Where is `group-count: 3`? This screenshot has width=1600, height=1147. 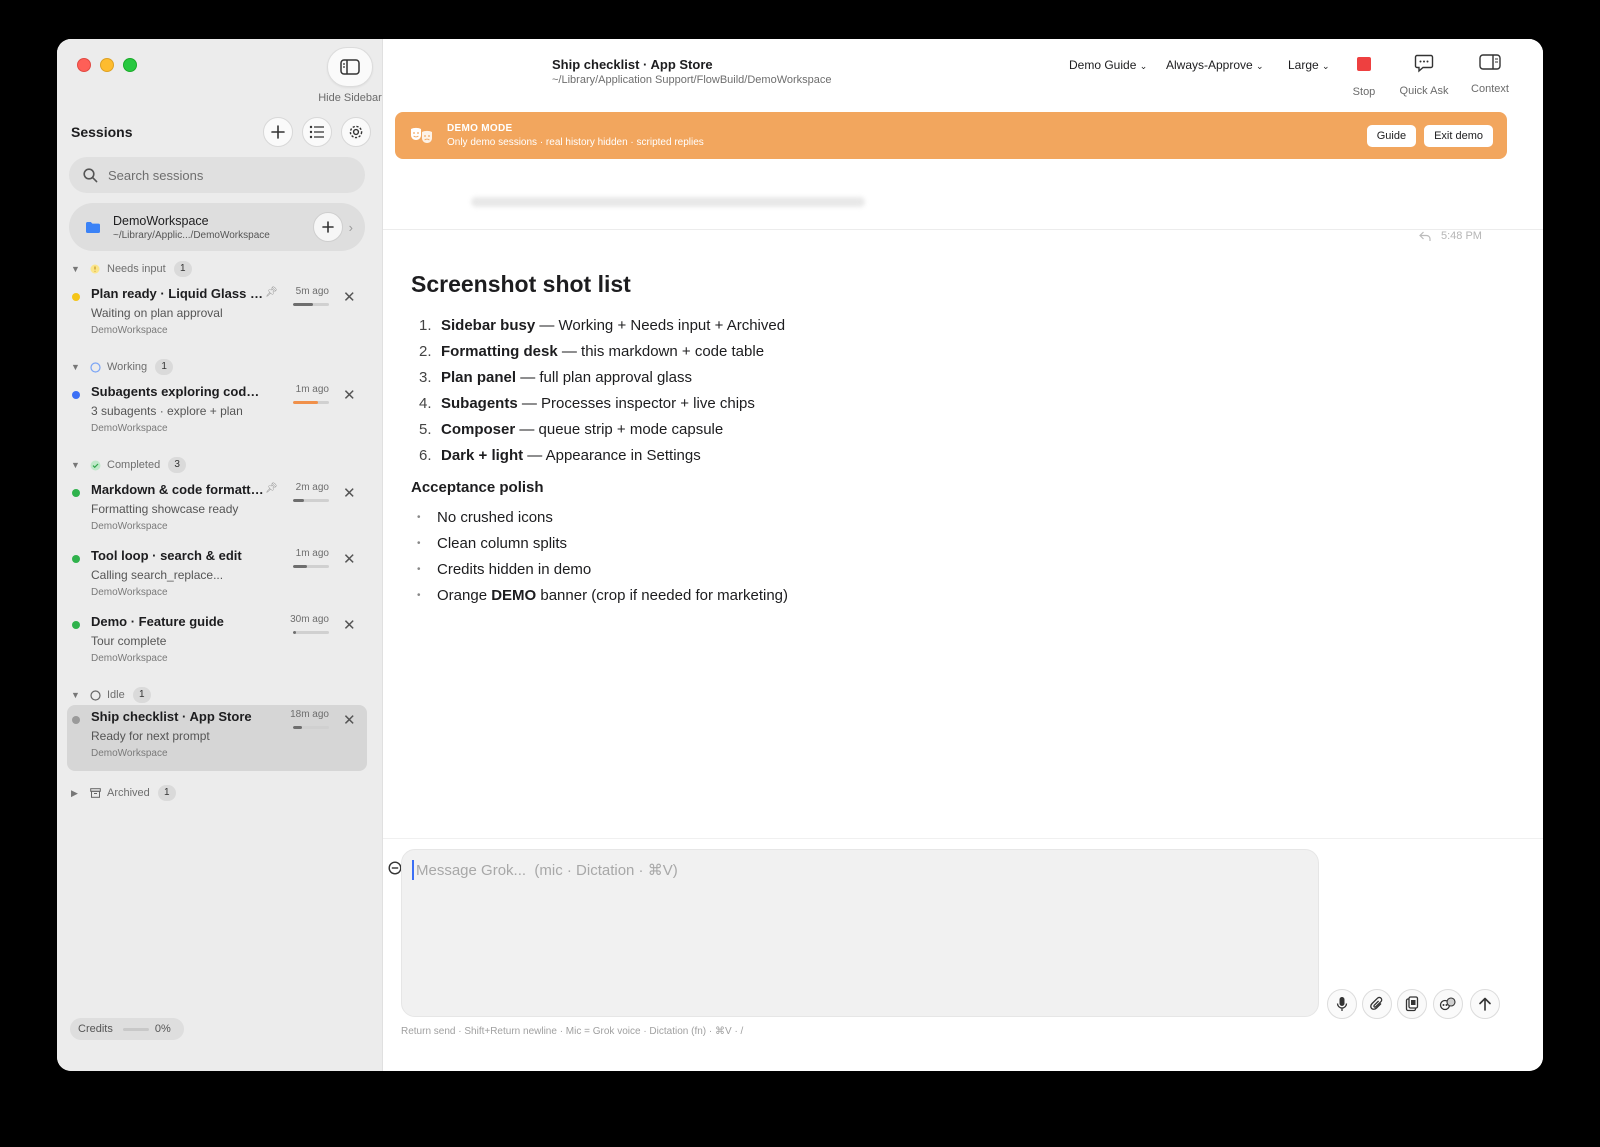
group-count: 3 is located at coordinates (177, 465).